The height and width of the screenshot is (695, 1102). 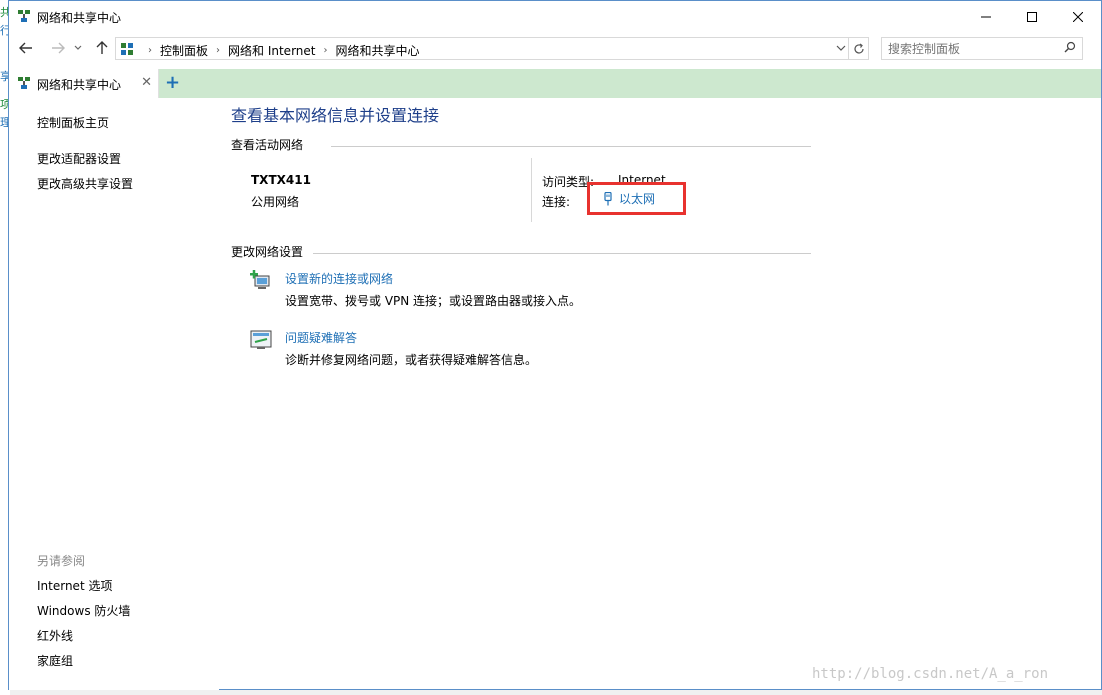 What do you see at coordinates (377, 50) in the screenshot?
I see `breadcrumb-network-center: 网络和共享中心` at bounding box center [377, 50].